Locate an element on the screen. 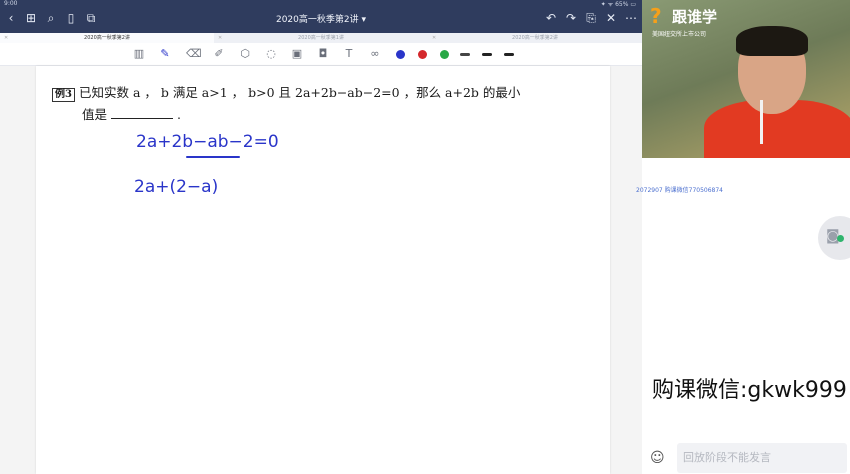 The height and width of the screenshot is (474, 850). camera-status-dot is located at coordinates (840, 238).